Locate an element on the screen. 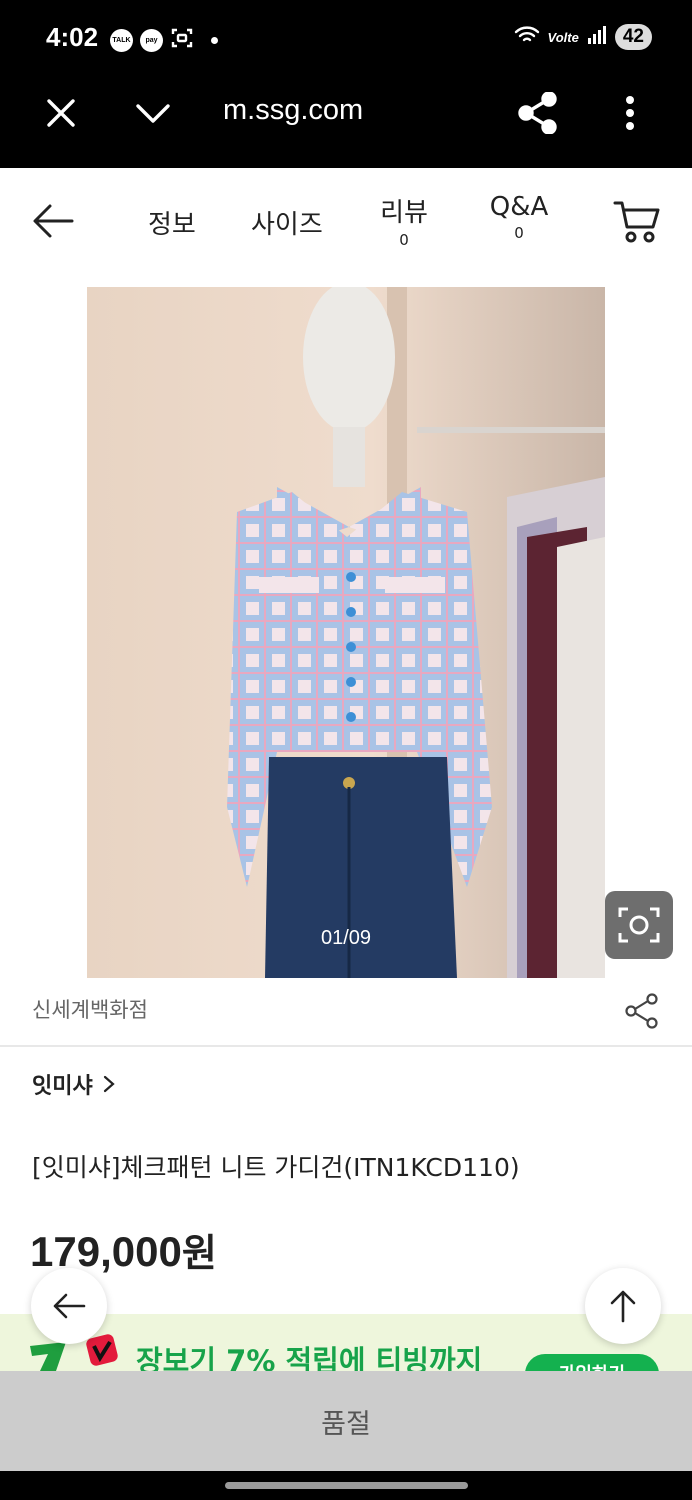  tab-review-label: 리뷰 is located at coordinates (404, 213).